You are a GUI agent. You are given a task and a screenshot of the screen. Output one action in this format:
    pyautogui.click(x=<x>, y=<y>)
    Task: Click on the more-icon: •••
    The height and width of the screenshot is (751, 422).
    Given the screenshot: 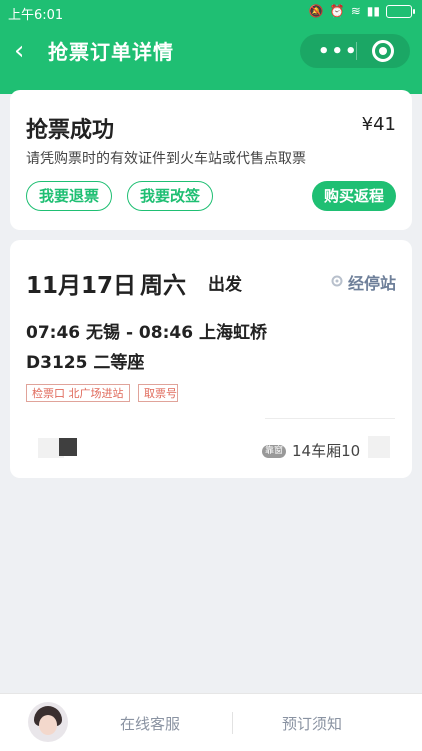 What is the action you would take?
    pyautogui.click(x=338, y=51)
    